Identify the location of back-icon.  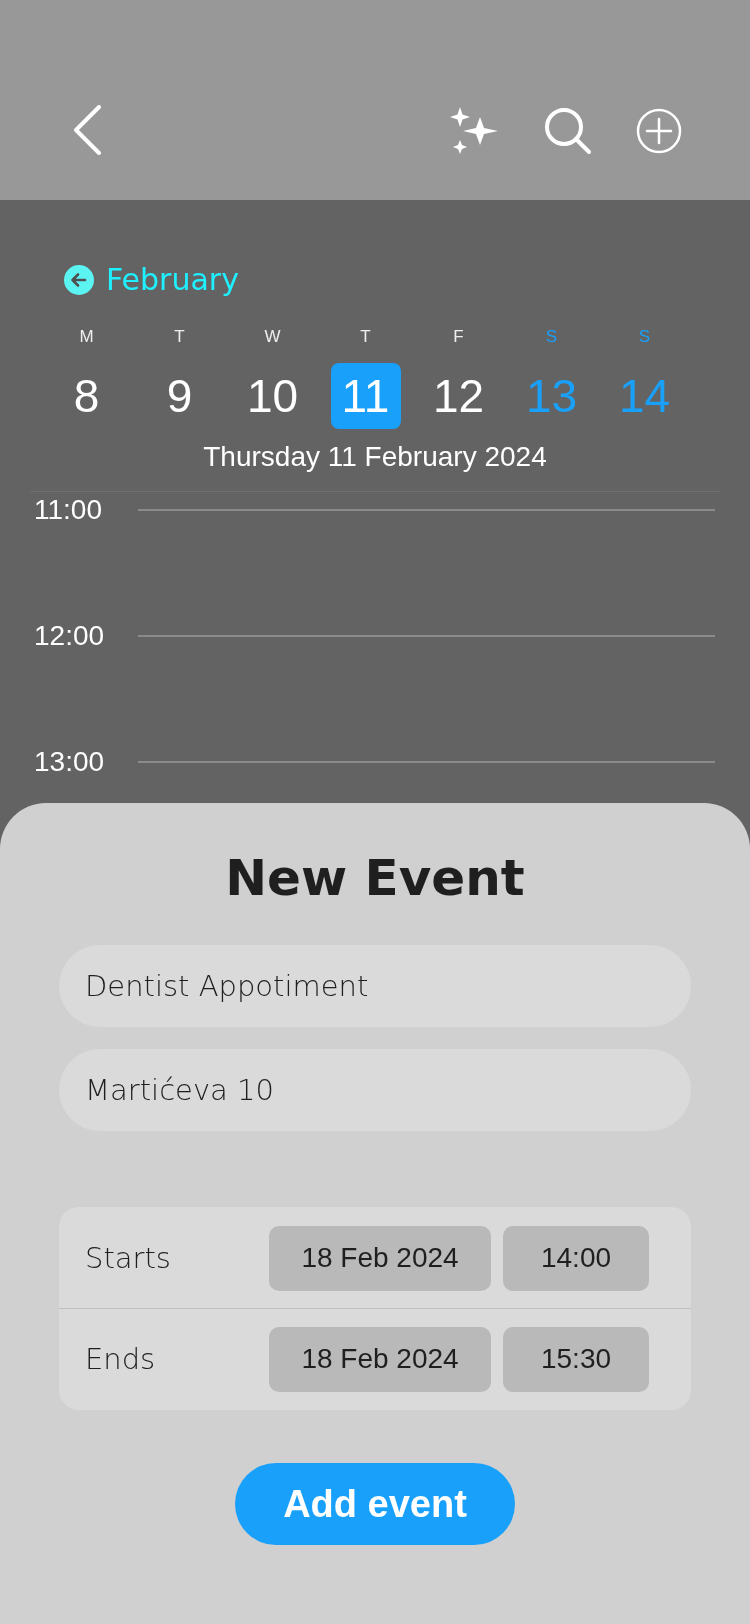
(87, 130).